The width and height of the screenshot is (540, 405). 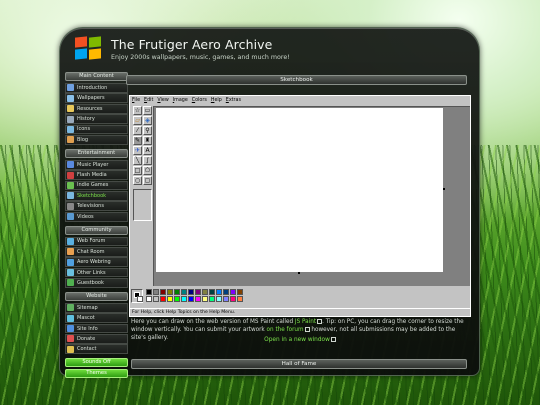 I want to click on info-icon, so click(x=70, y=329).